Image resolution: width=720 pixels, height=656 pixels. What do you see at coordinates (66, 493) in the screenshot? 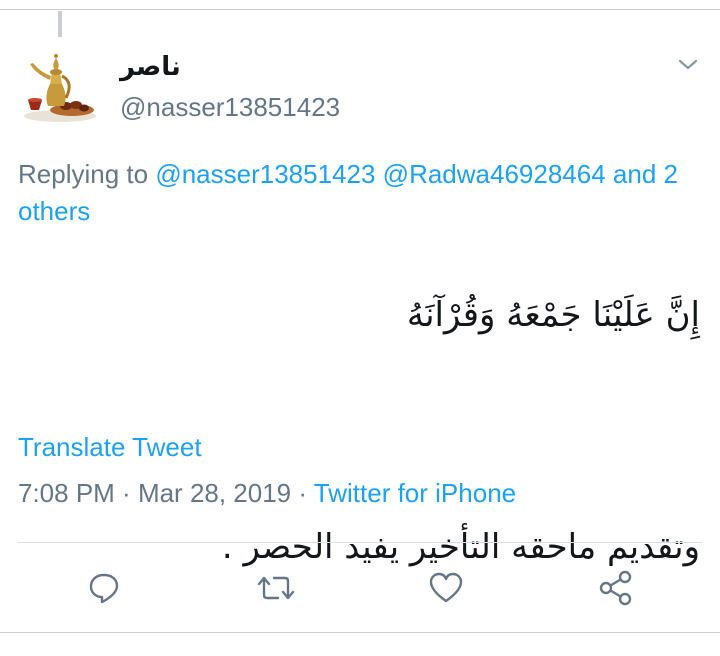
I see `tweet-time: 7:08 PM` at bounding box center [66, 493].